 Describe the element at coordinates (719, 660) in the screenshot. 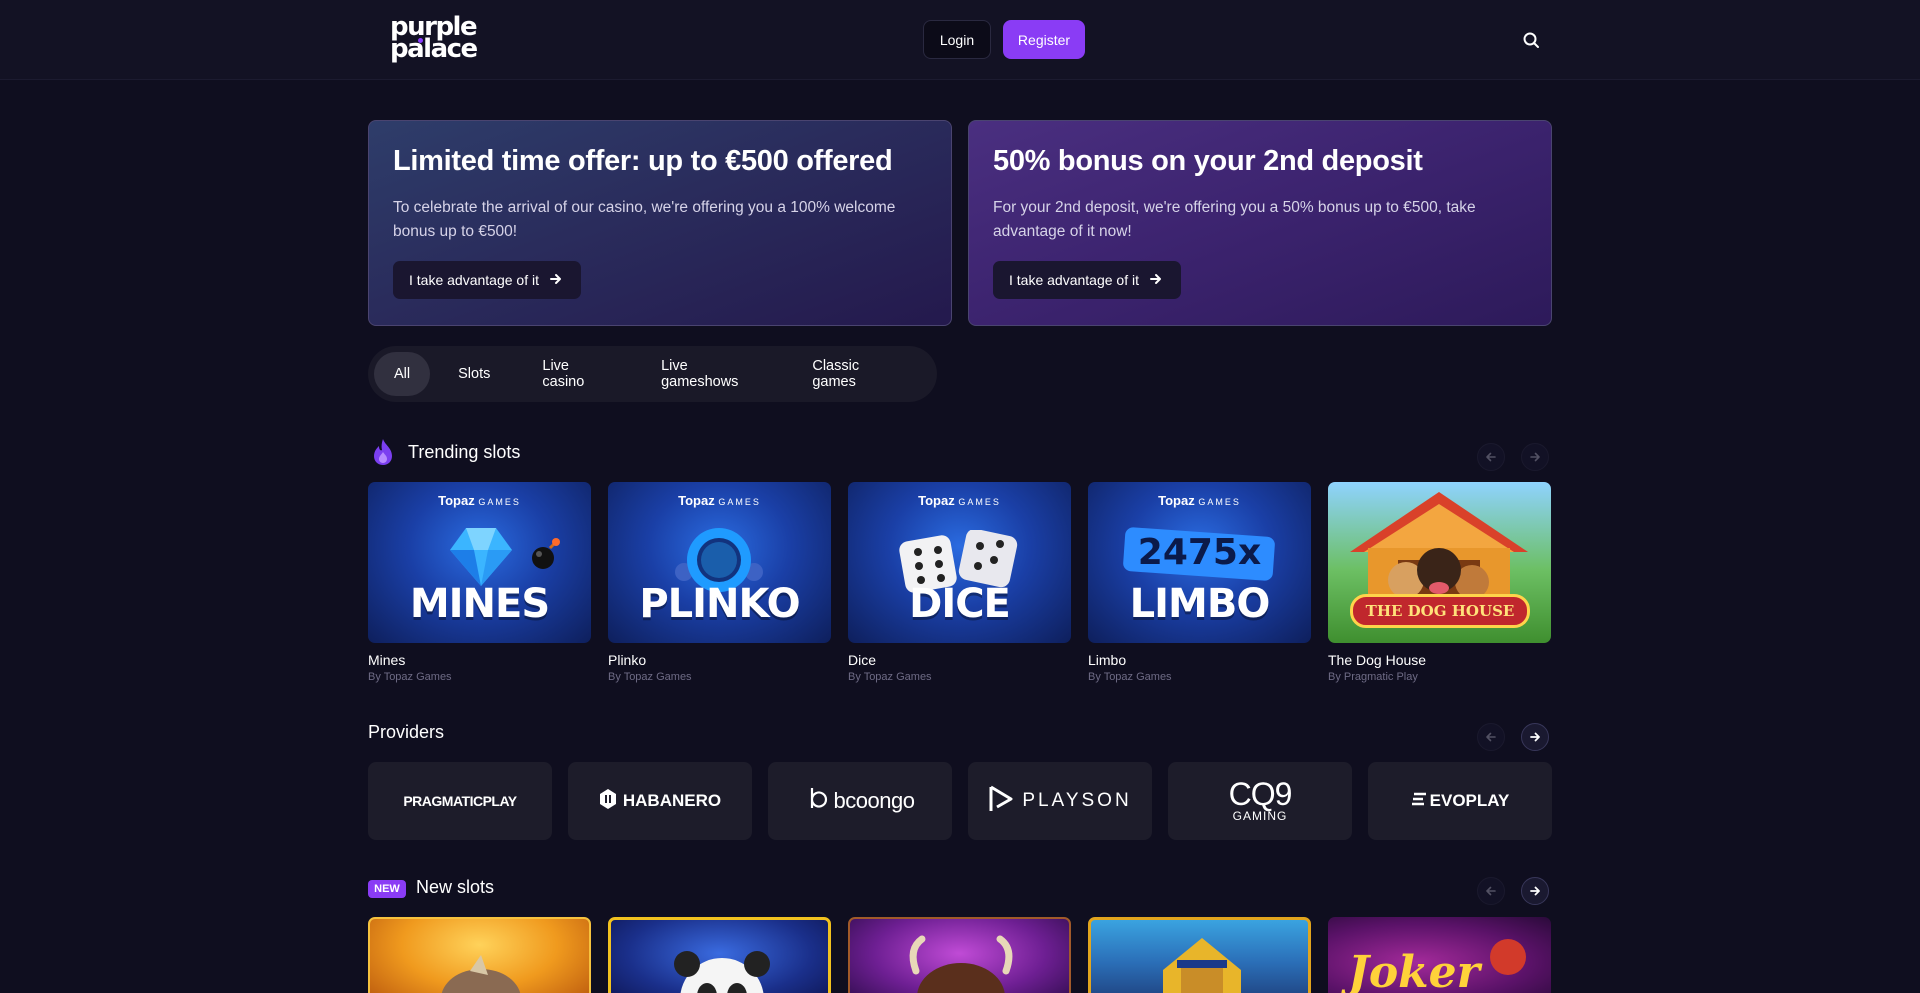

I see `game-name: Plinko` at that location.